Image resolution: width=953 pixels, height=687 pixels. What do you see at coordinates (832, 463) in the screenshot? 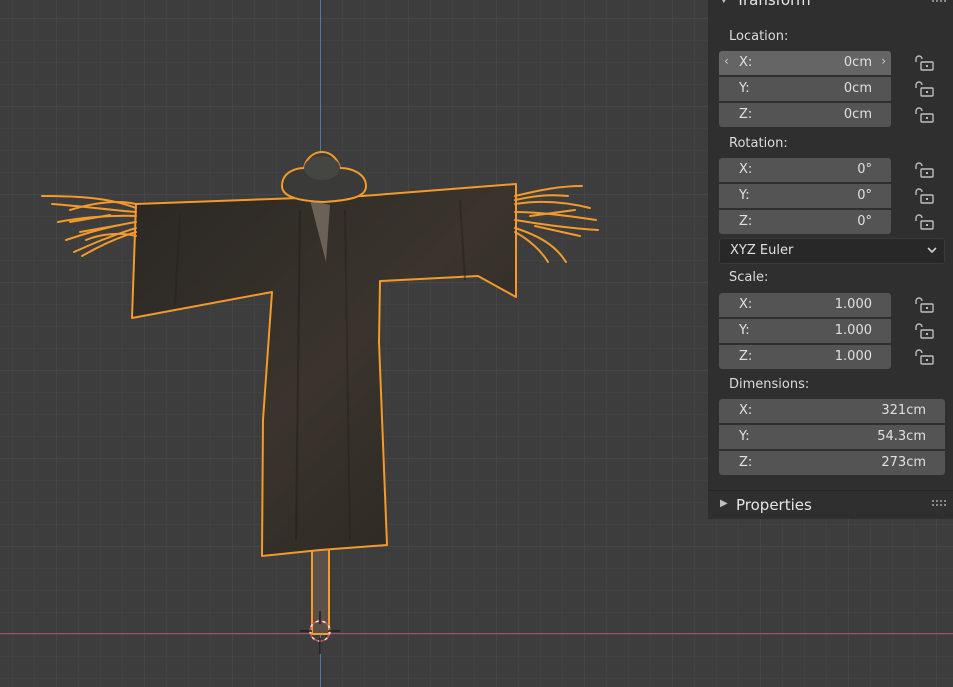
I see `dimensions-z-field: Z: 273cm` at bounding box center [832, 463].